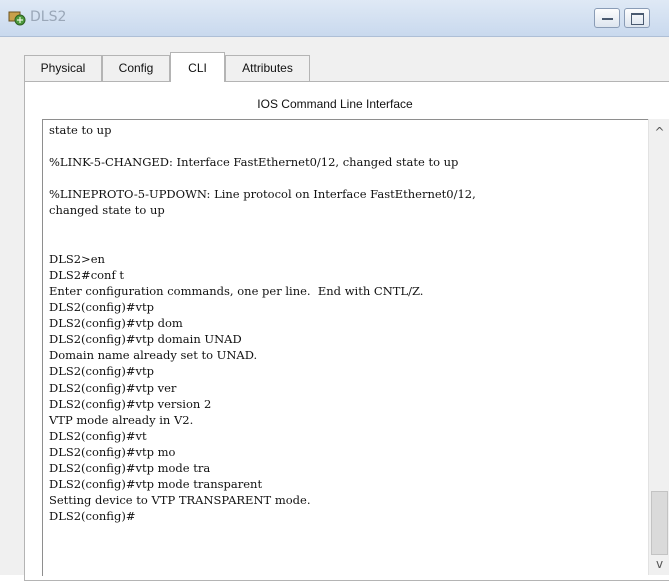  I want to click on scroll-down-icon: v, so click(659, 564).